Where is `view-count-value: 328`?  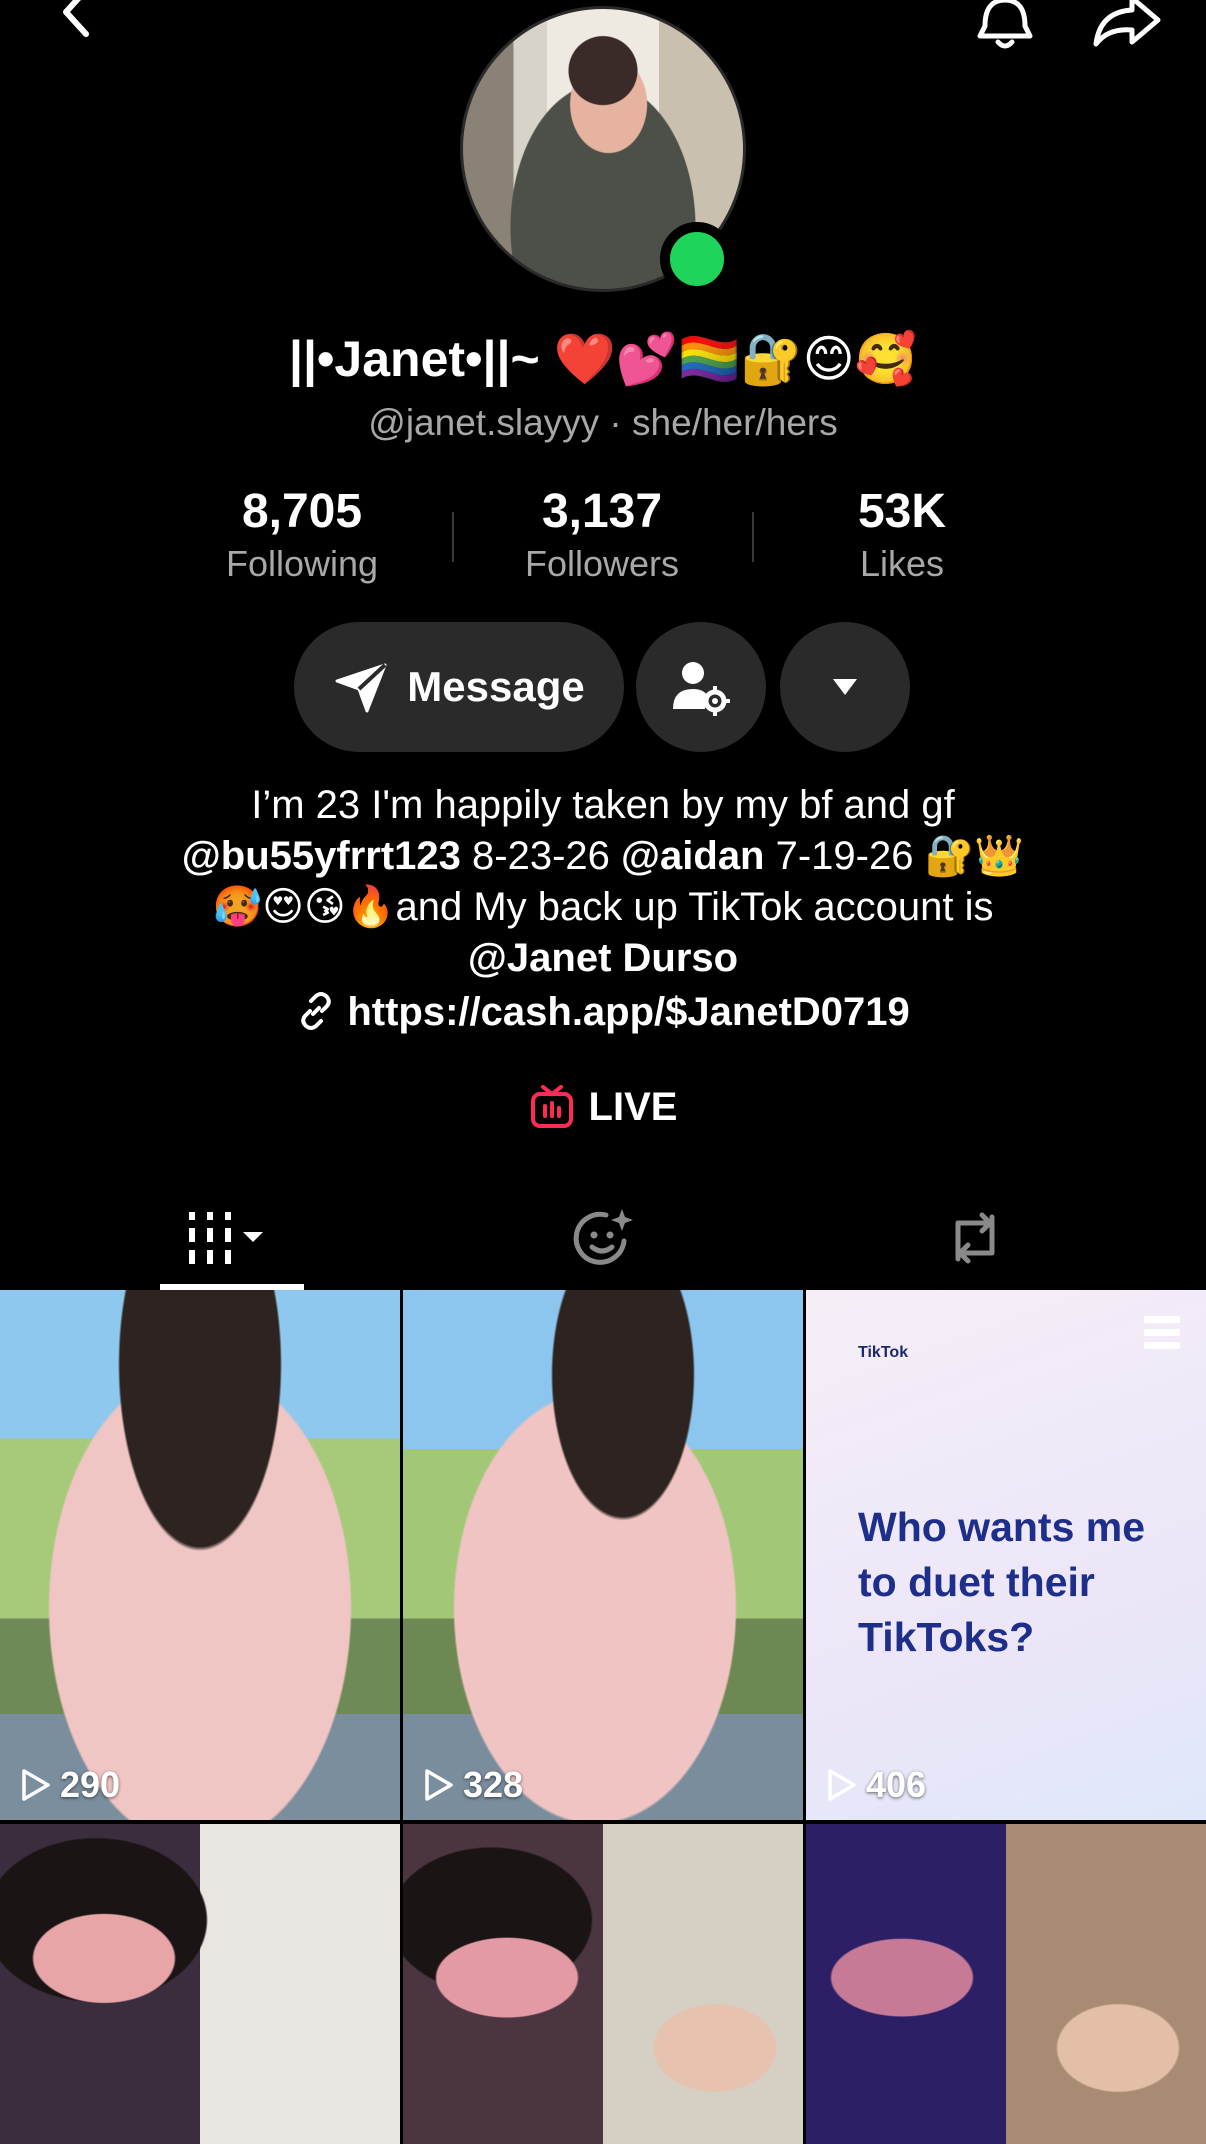
view-count-value: 328 is located at coordinates (493, 1784).